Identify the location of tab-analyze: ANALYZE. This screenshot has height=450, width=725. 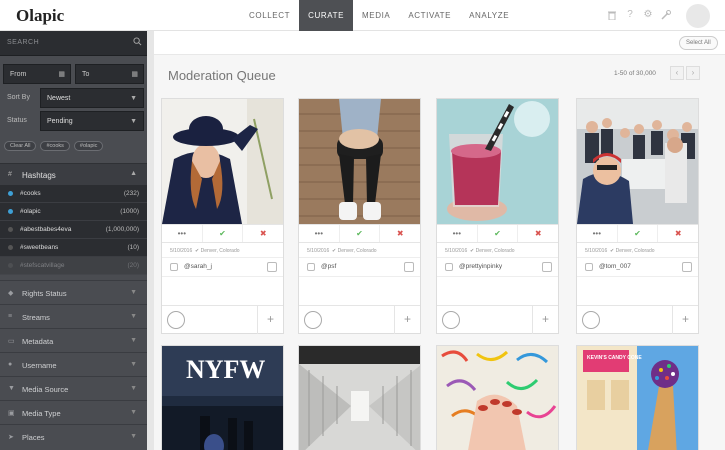
(489, 15).